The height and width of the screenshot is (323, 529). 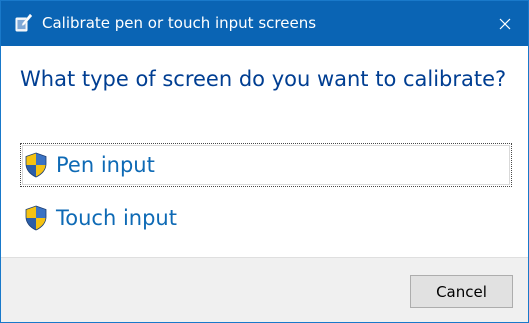 I want to click on cancel-button: Cancel, so click(x=461, y=291).